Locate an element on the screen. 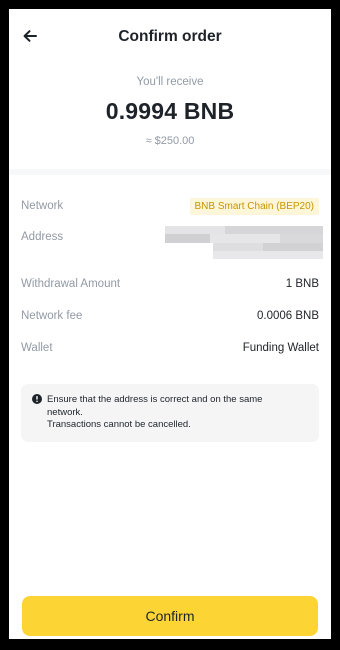  network-fee-value: 0.0006 BNB is located at coordinates (287, 316).